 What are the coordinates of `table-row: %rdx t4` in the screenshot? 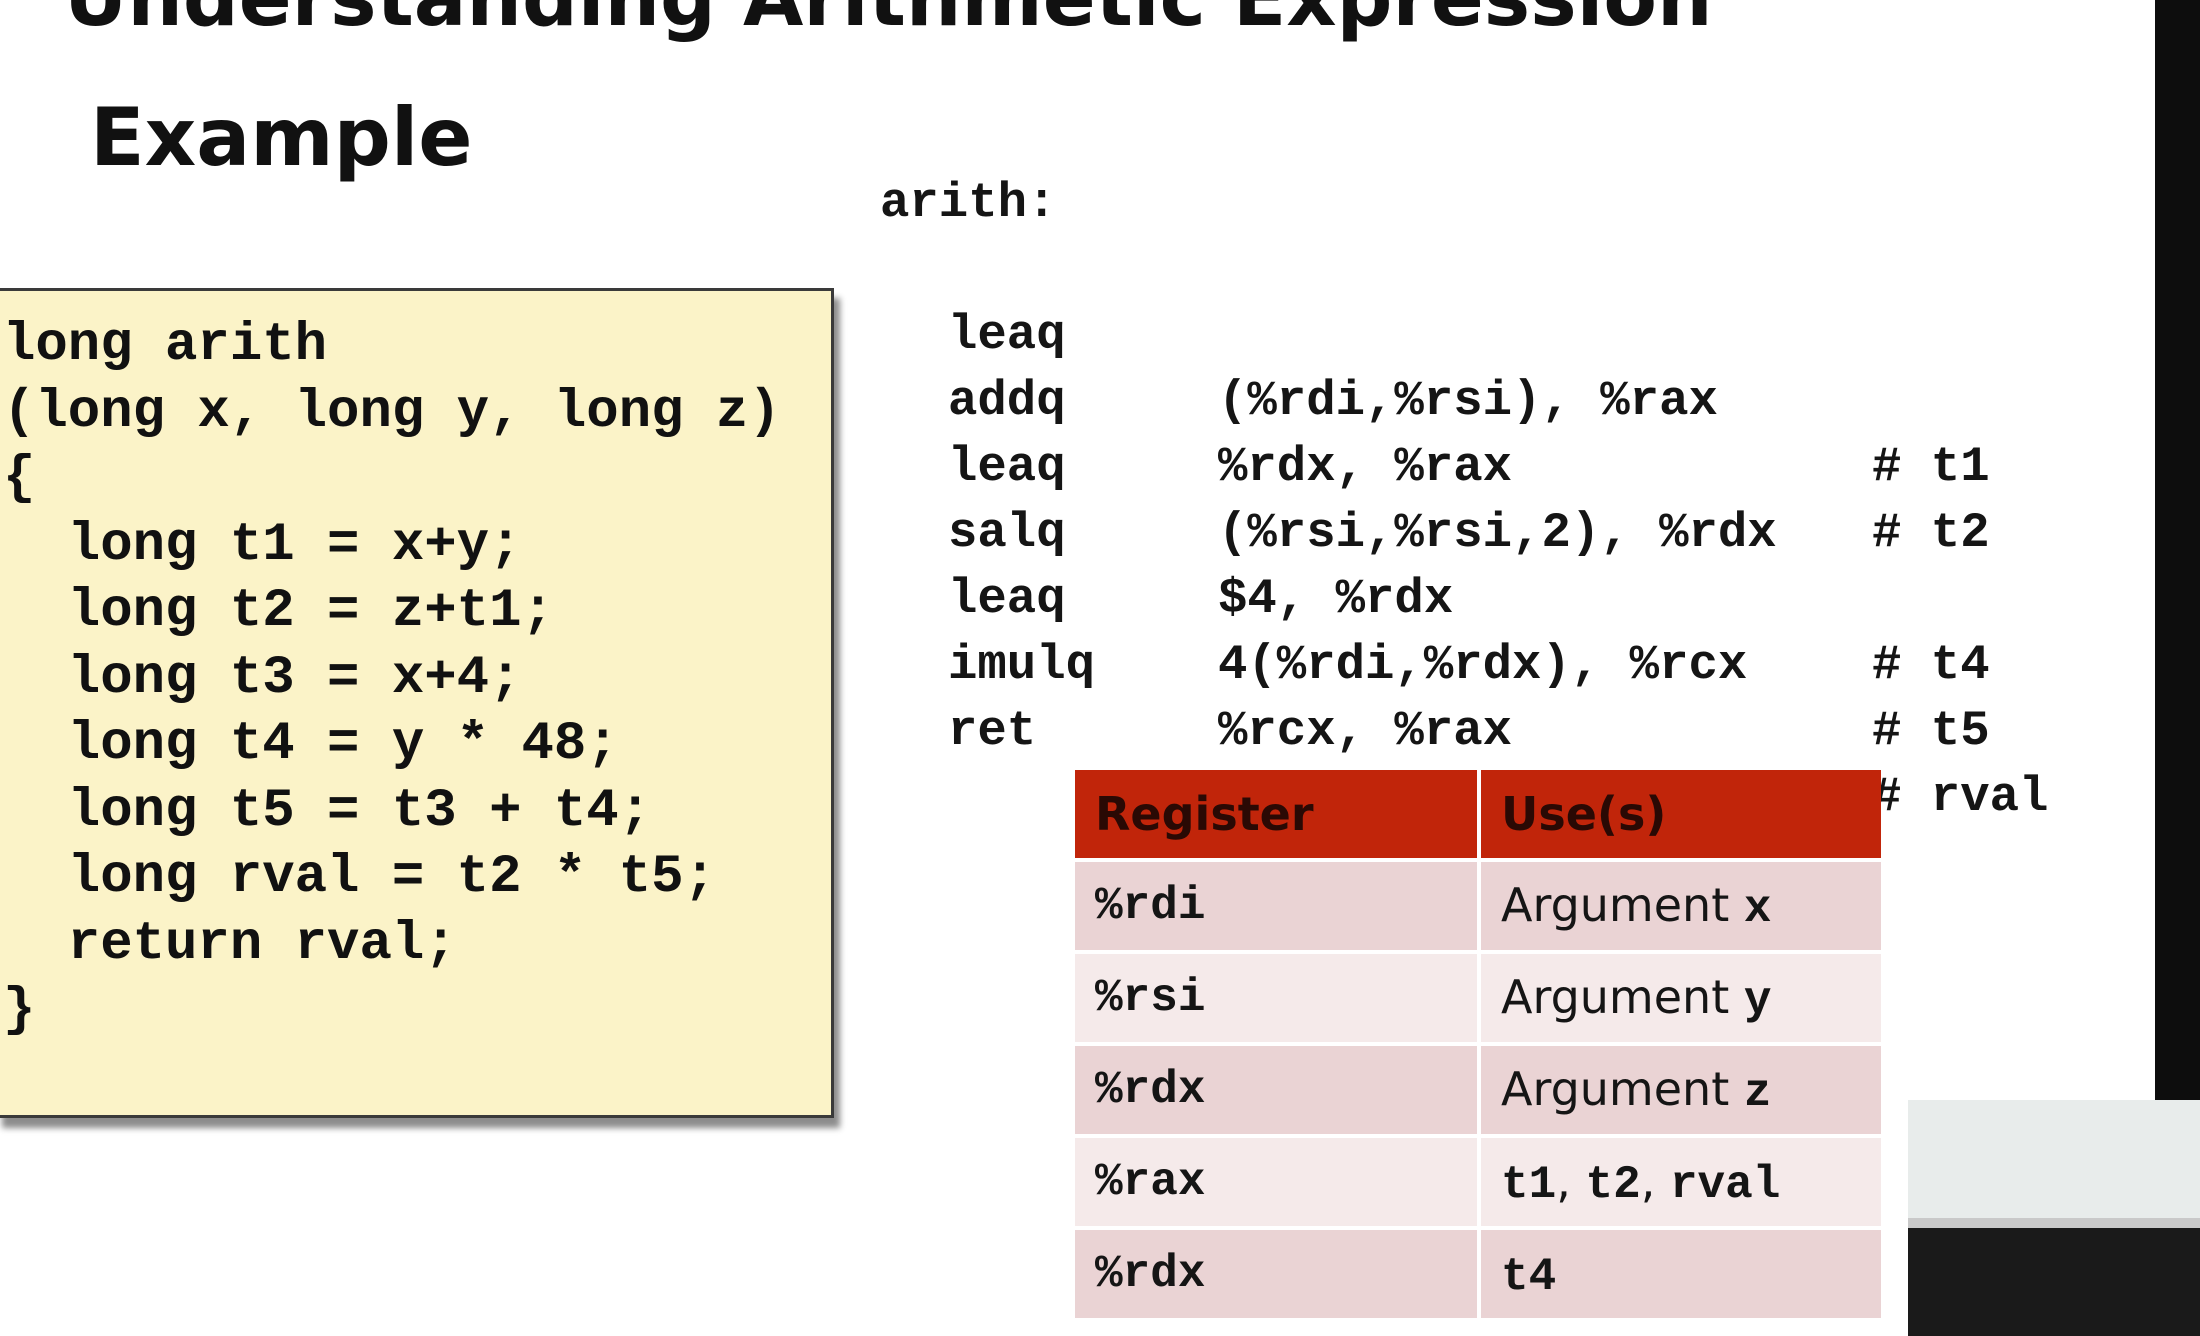 It's located at (1478, 1274).